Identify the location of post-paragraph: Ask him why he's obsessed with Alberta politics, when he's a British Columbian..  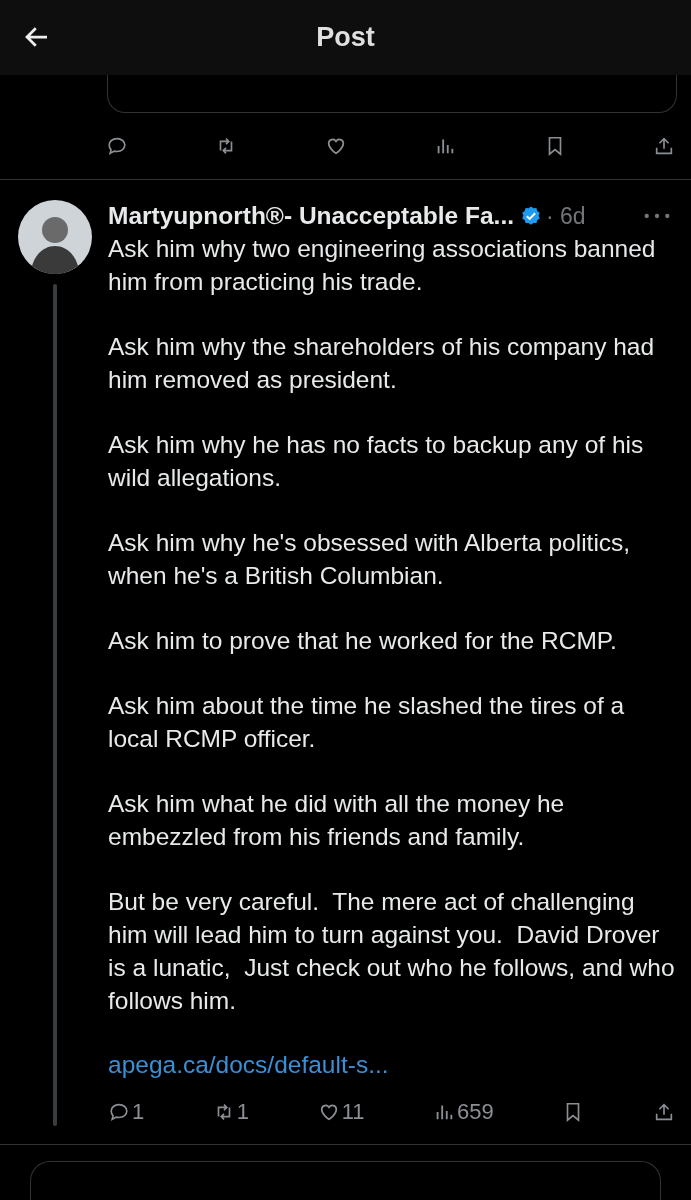
(370, 559).